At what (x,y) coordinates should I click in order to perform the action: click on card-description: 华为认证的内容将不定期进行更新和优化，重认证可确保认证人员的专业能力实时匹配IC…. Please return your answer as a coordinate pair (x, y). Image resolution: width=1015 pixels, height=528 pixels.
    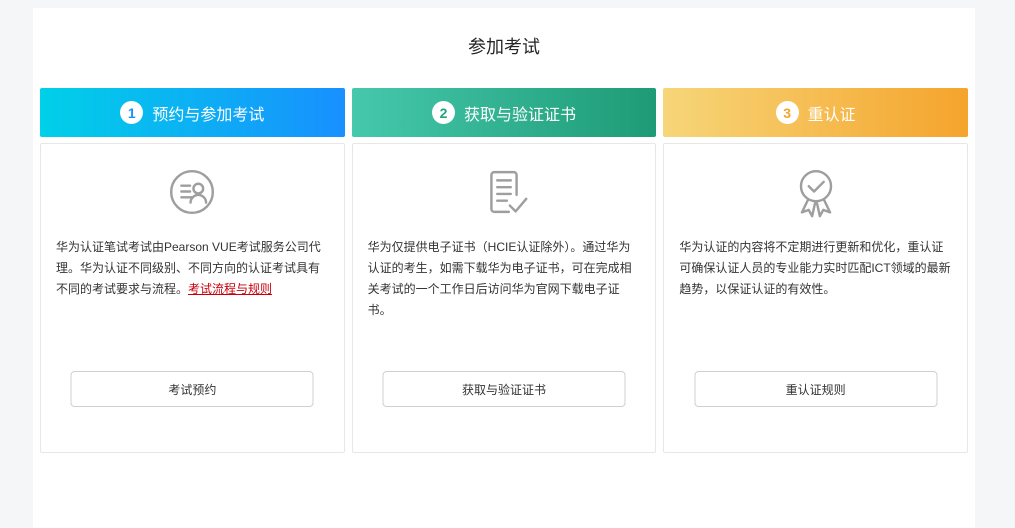
    Looking at the image, I should click on (815, 268).